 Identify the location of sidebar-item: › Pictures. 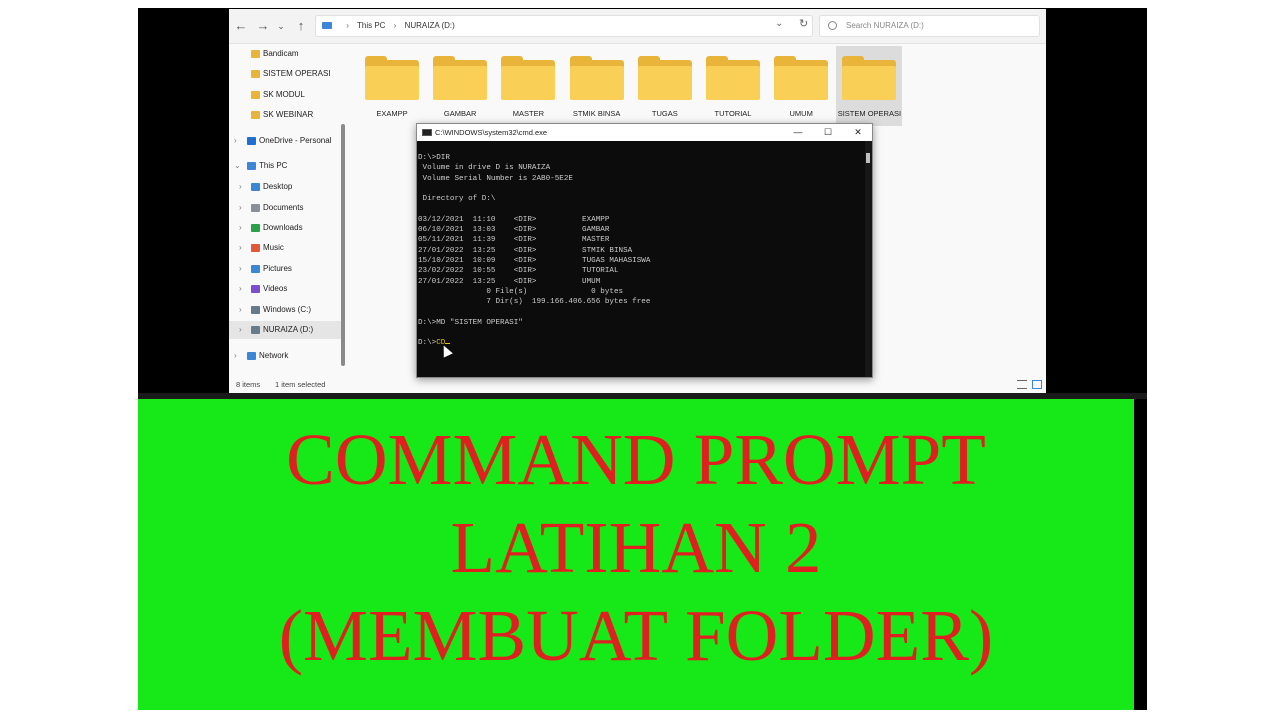
(285, 269).